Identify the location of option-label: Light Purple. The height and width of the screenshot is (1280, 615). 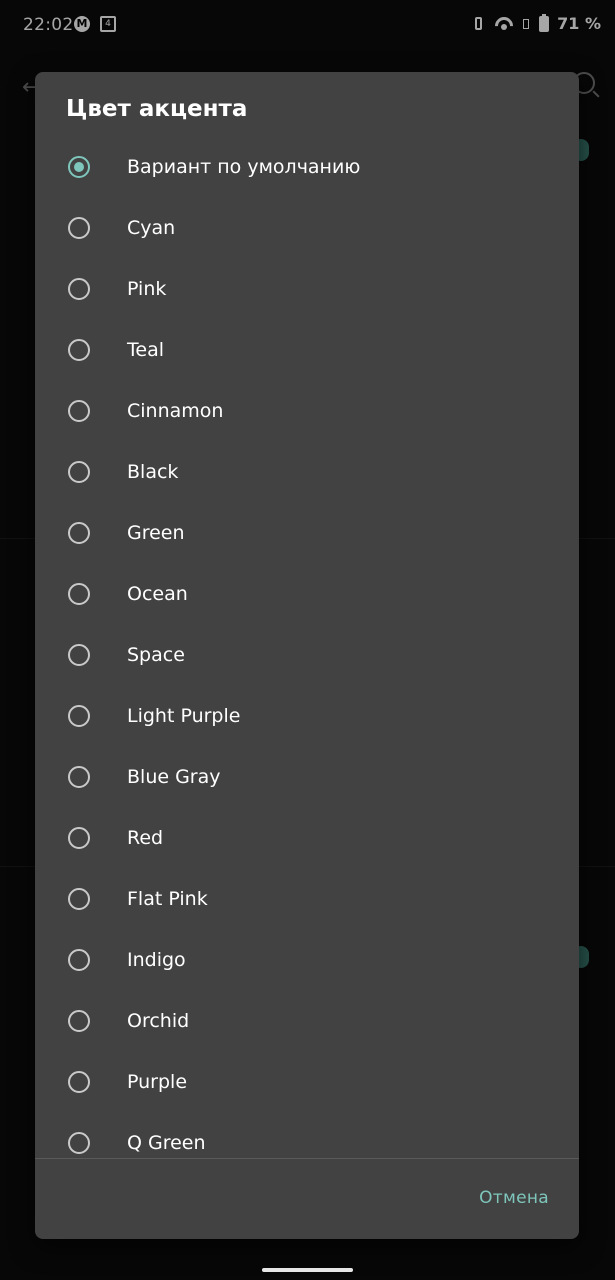
(184, 715).